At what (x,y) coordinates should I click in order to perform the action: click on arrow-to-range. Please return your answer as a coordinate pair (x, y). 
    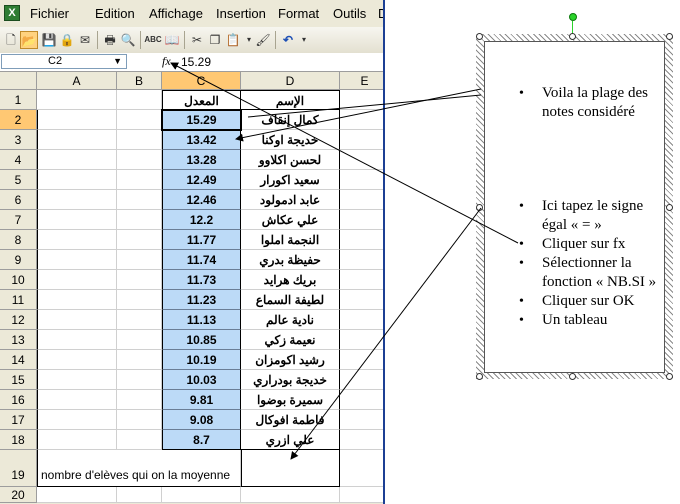
    Looking at the image, I should click on (358, 115).